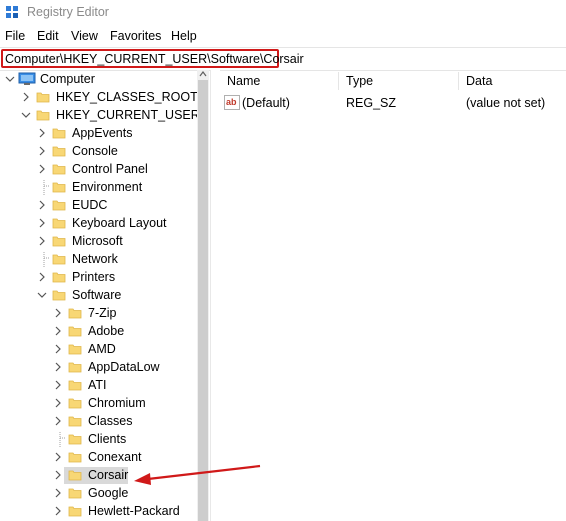  I want to click on tree-guide-lines, so click(54, 314).